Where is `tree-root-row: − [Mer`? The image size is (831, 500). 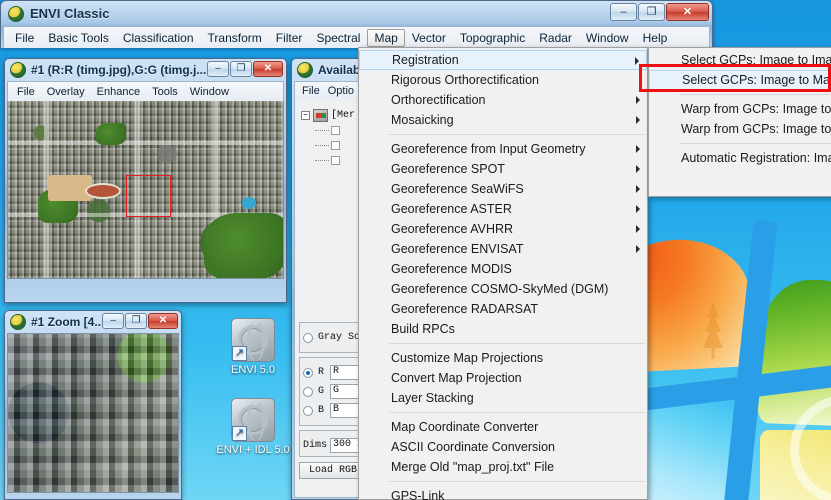 tree-root-row: − [Mer is located at coordinates (333, 115).